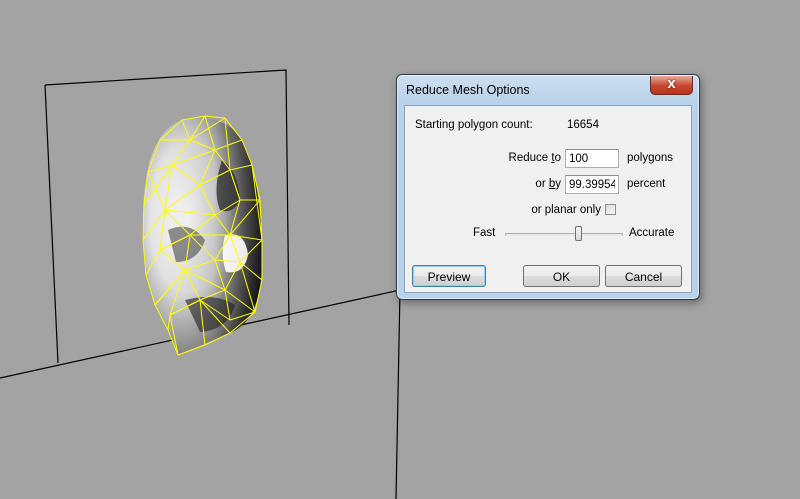  What do you see at coordinates (449, 276) in the screenshot?
I see `preview-button: Preview` at bounding box center [449, 276].